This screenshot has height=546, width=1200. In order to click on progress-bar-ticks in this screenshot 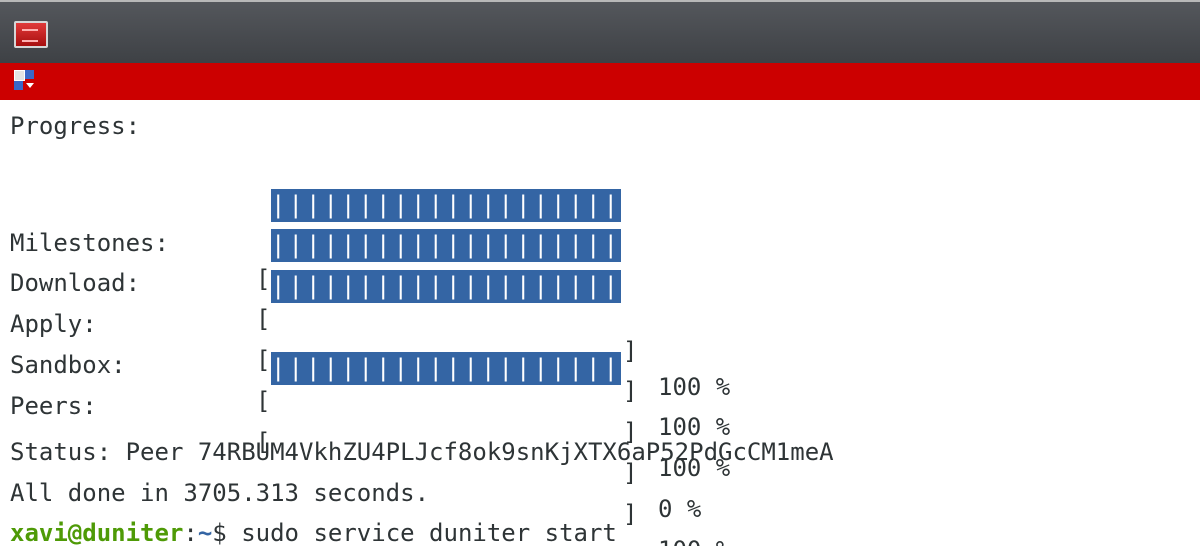, I will do `click(446, 327)`.